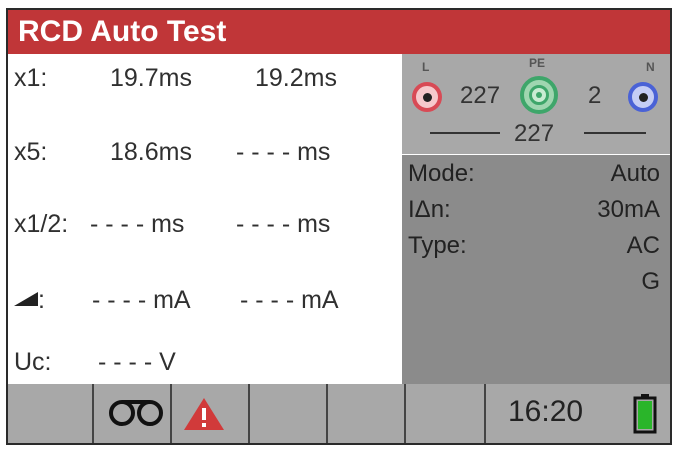  What do you see at coordinates (426, 67) in the screenshot?
I see `terminal-l-label: L` at bounding box center [426, 67].